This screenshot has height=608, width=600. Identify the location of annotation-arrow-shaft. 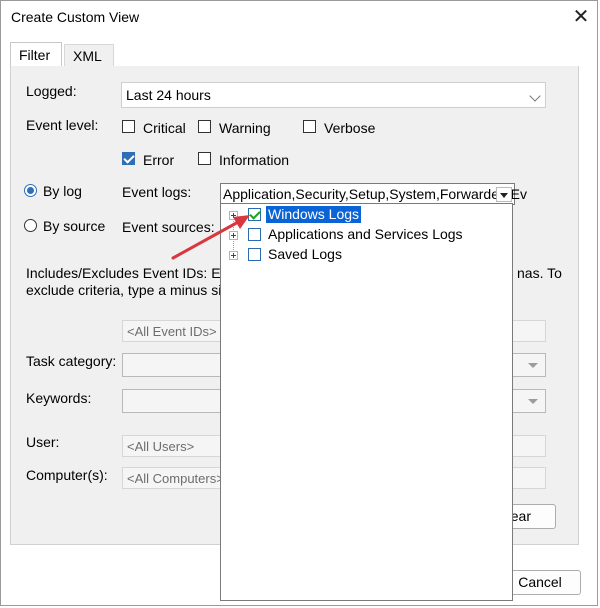
(206, 239).